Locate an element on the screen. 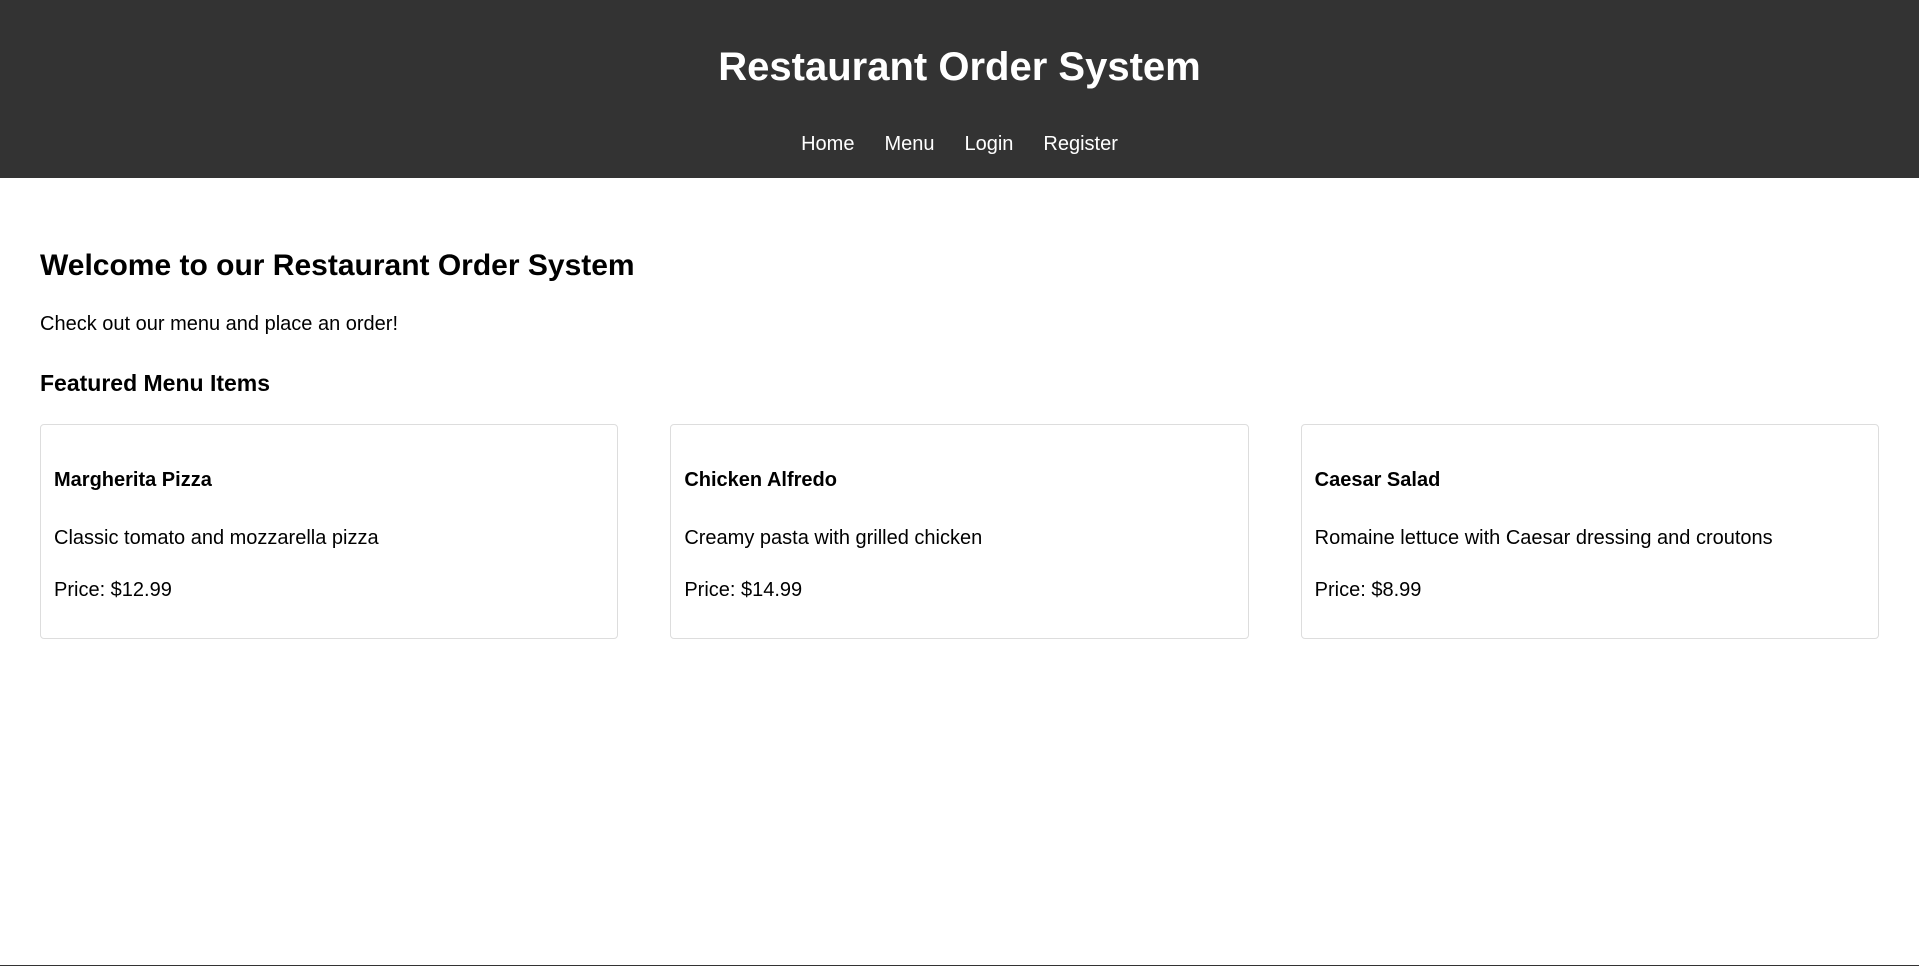  intro-text: Check out our menu and place an order! is located at coordinates (219, 324).